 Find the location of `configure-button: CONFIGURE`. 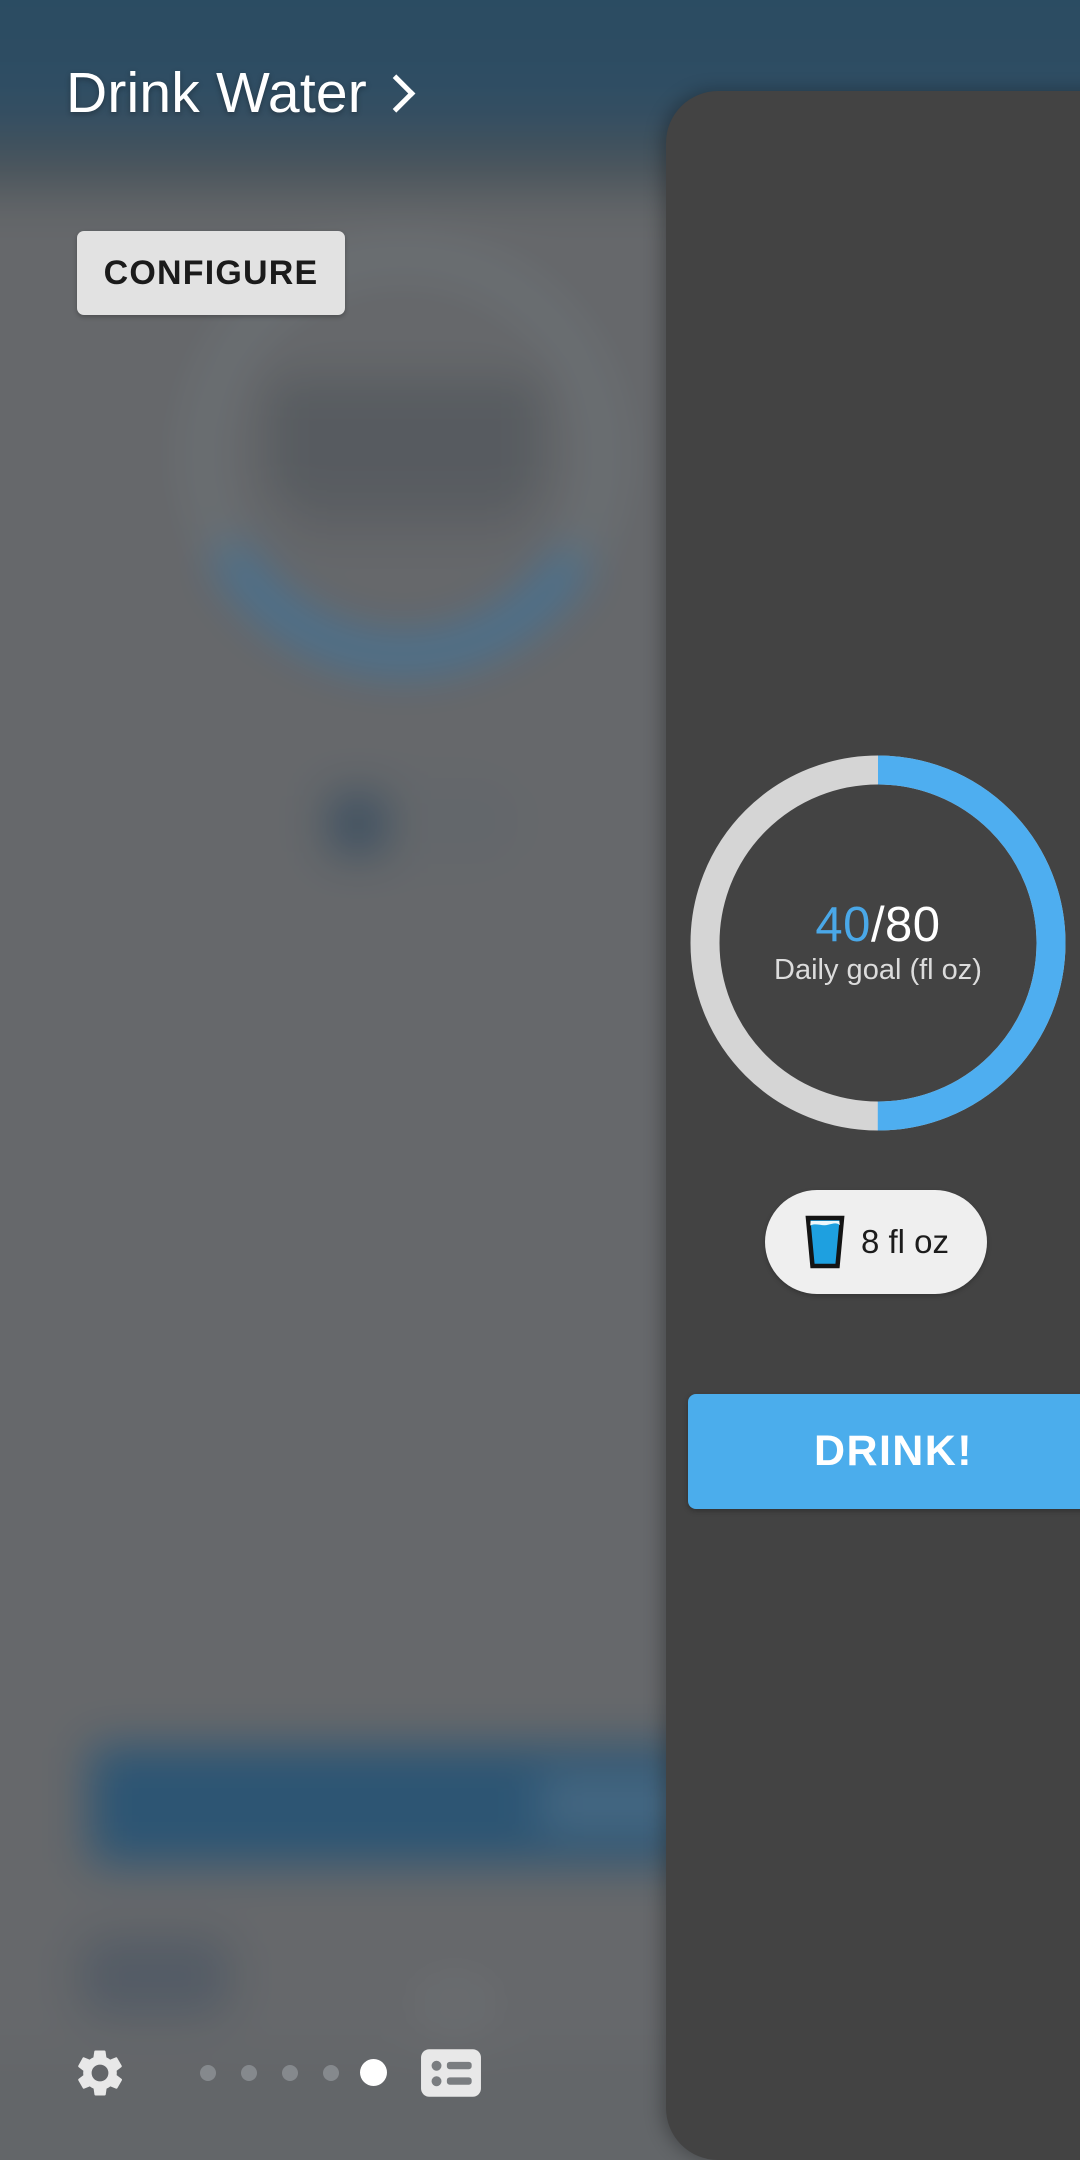

configure-button: CONFIGURE is located at coordinates (211, 273).